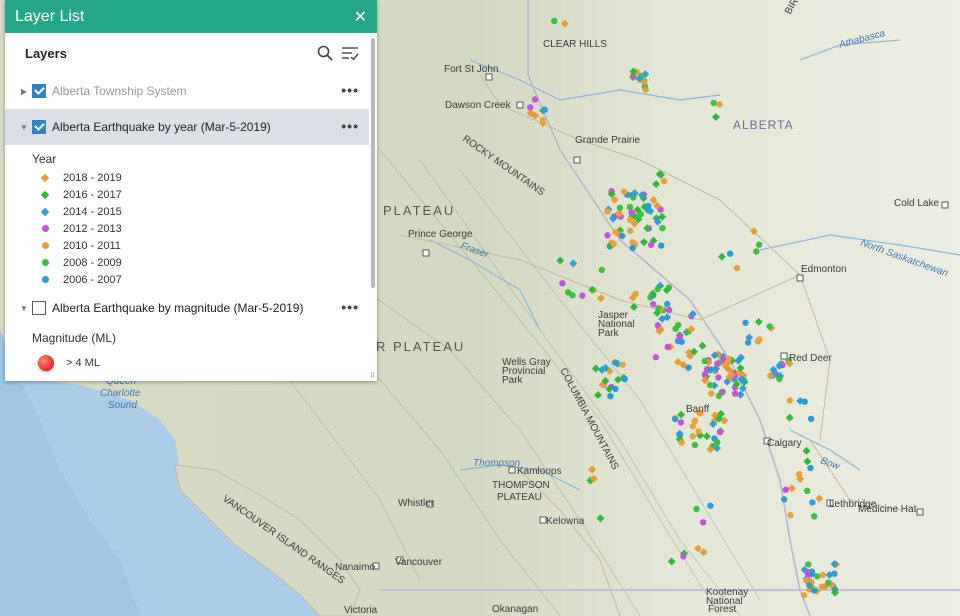 The width and height of the screenshot is (960, 616). I want to click on search-icon, so click(325, 53).